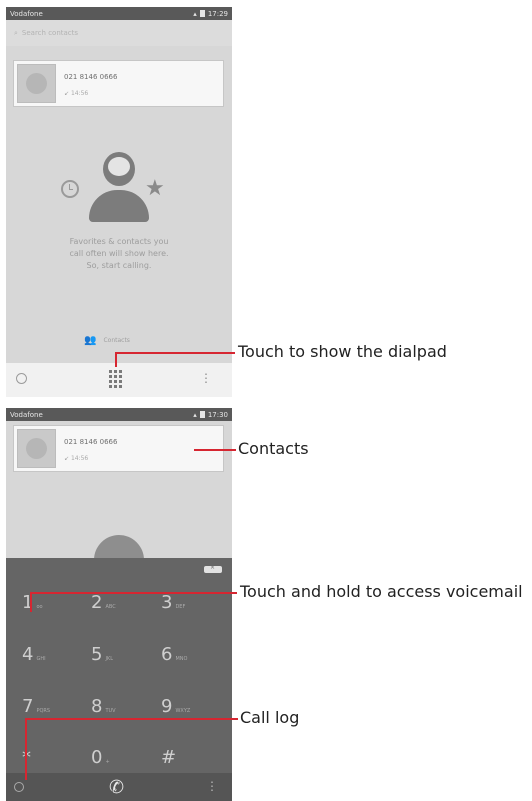  I want to click on contacts-callout-line, so click(215, 450).